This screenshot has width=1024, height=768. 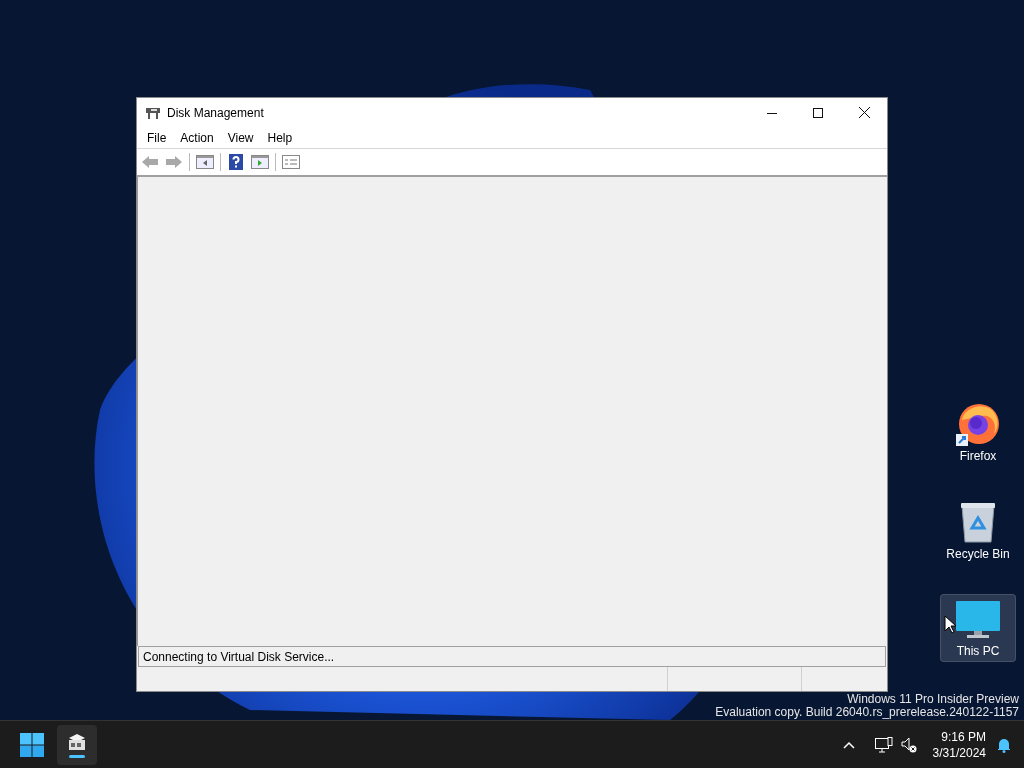 I want to click on help-book-icon, so click(x=236, y=162).